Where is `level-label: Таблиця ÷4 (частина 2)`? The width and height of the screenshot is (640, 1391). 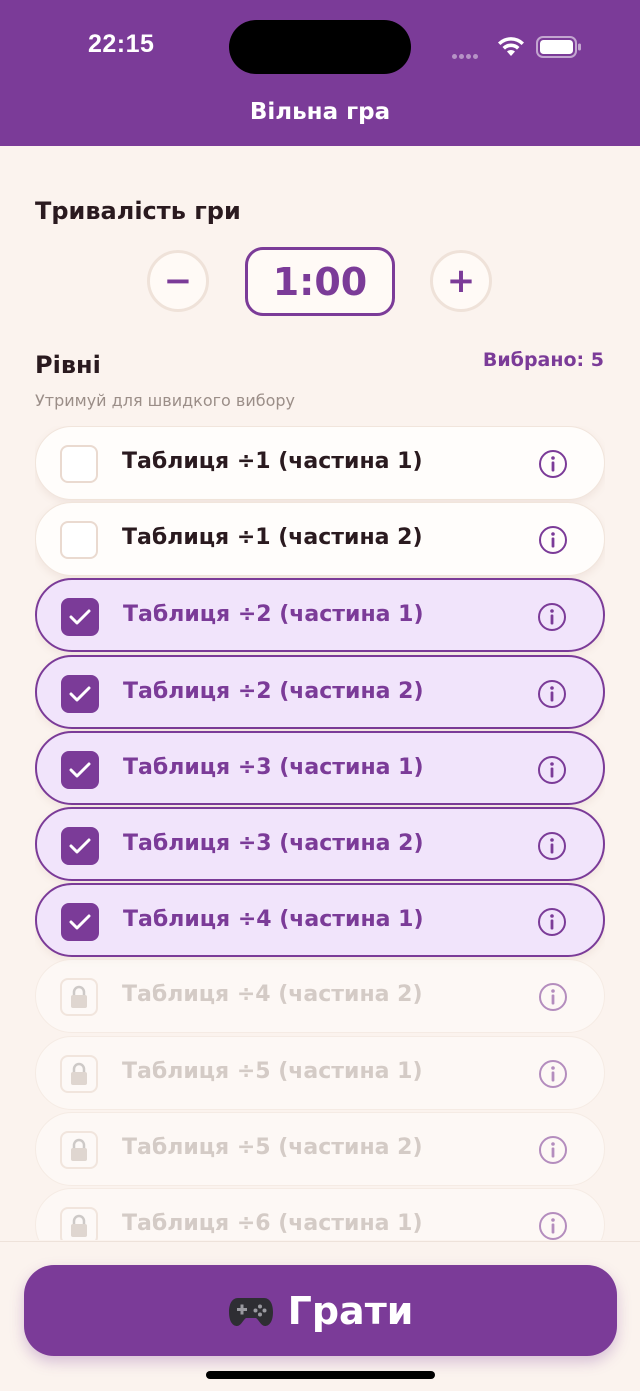 level-label: Таблиця ÷4 (частина 2) is located at coordinates (272, 995).